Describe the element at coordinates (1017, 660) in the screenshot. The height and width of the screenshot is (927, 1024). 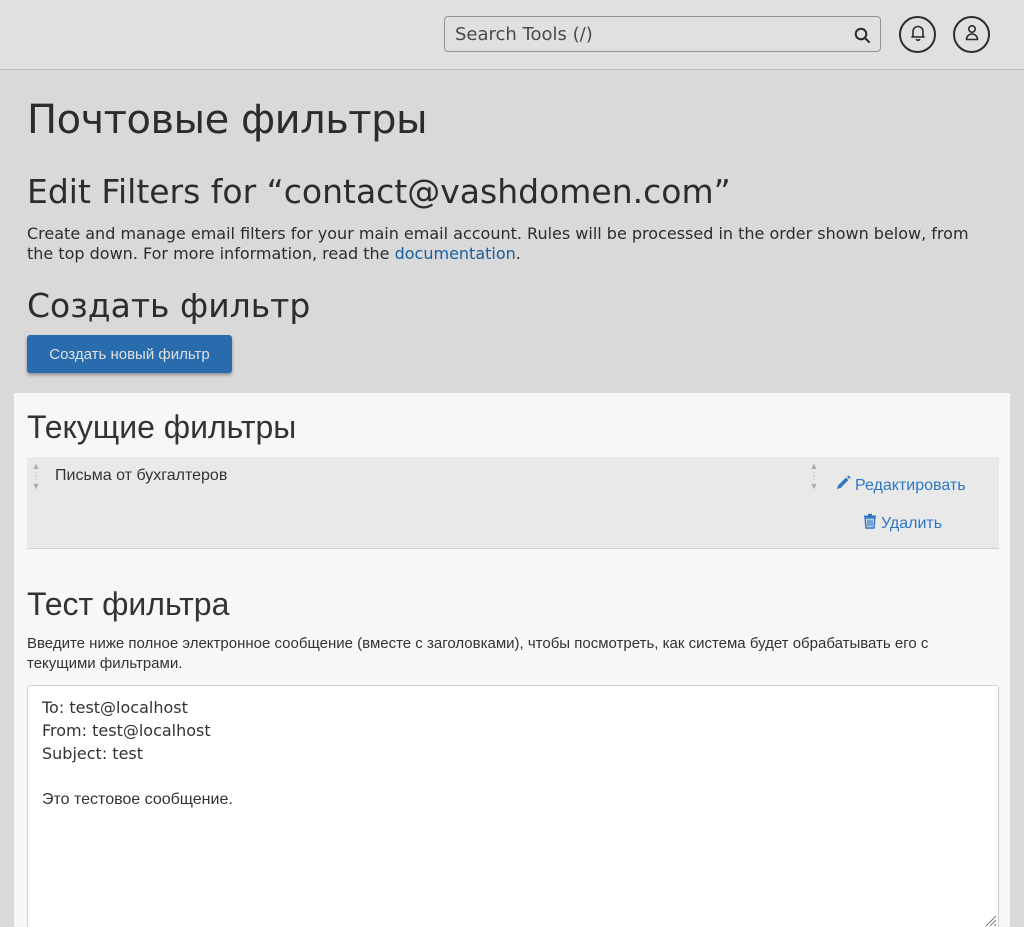
I see `dim-overlay-right` at that location.